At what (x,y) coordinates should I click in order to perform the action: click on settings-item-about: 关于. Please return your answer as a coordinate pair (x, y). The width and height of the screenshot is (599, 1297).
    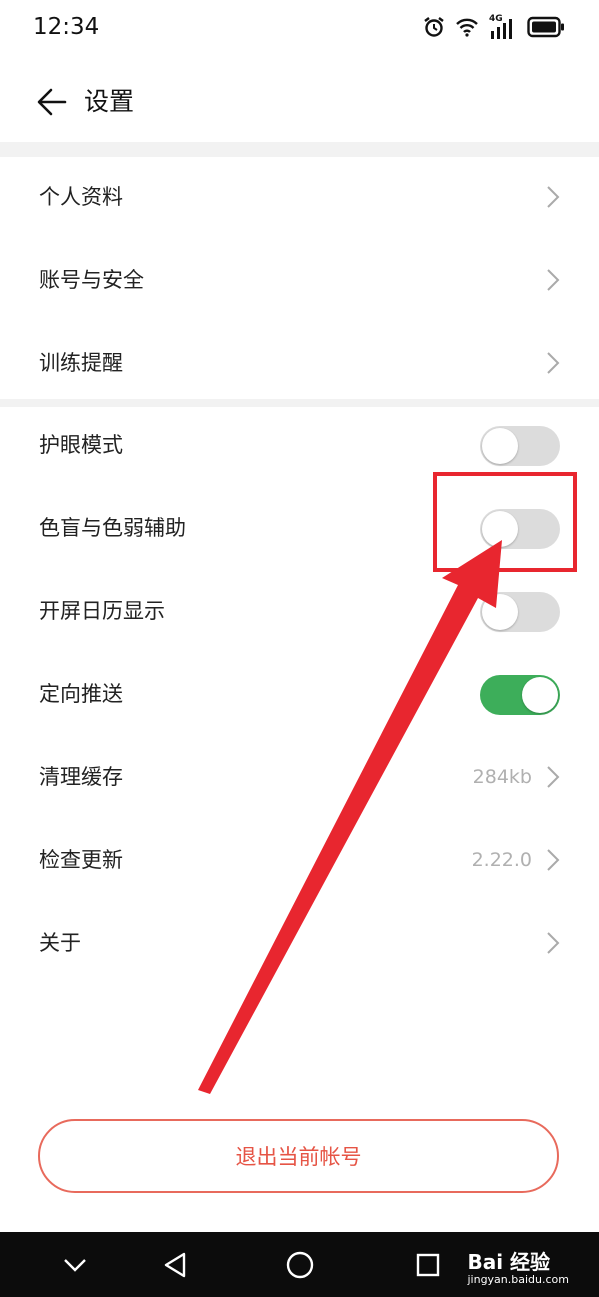
    Looking at the image, I should click on (299, 943).